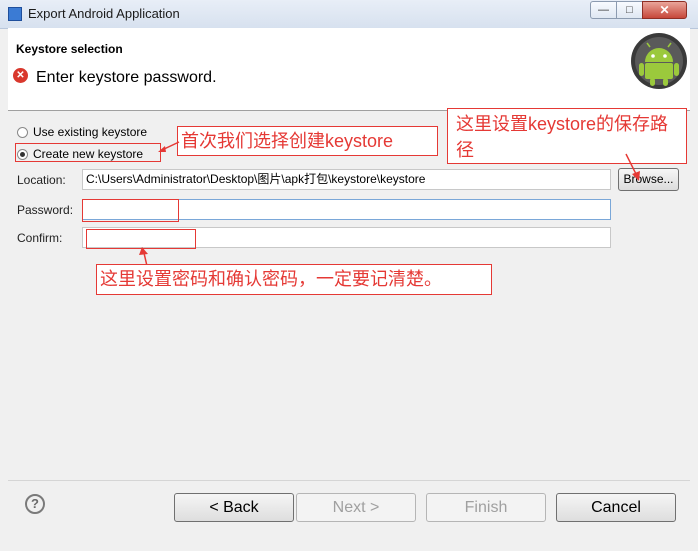 The width and height of the screenshot is (698, 551). What do you see at coordinates (603, 10) in the screenshot?
I see `minimize-button: —` at bounding box center [603, 10].